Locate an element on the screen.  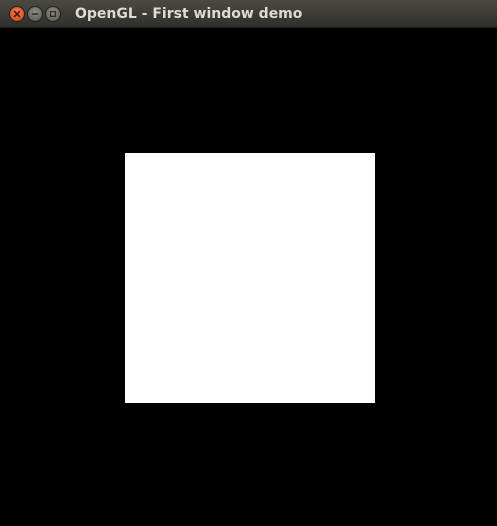
maximize-button is located at coordinates (53, 13).